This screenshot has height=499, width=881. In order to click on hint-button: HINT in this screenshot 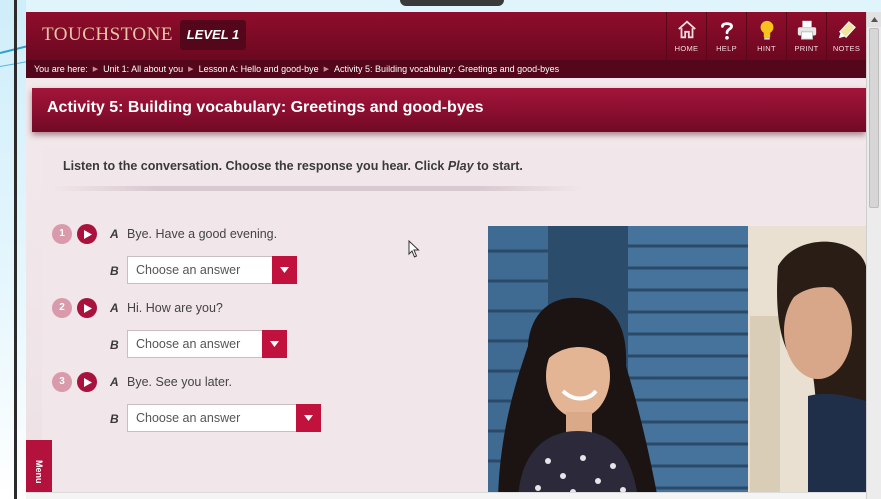, I will do `click(766, 36)`.